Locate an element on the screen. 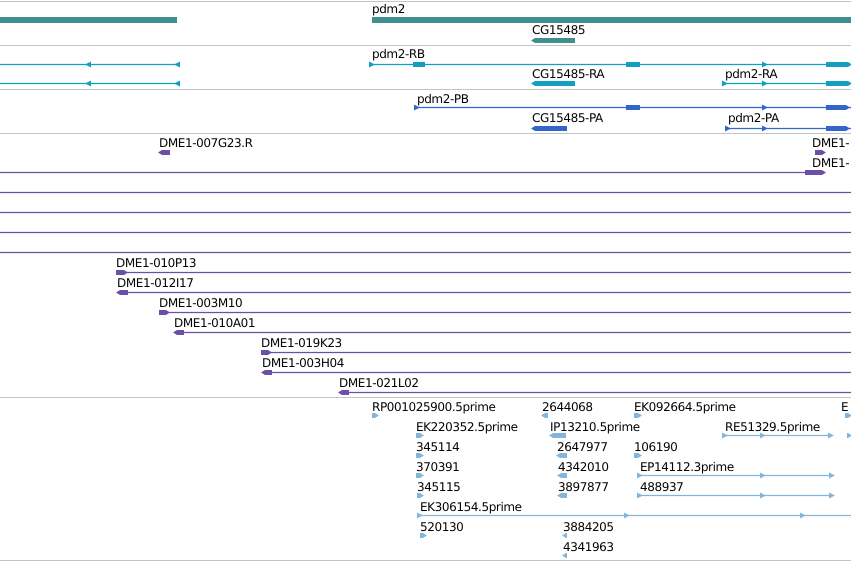 This screenshot has height=562, width=851. feature-label: pdm2-RA is located at coordinates (751, 74).